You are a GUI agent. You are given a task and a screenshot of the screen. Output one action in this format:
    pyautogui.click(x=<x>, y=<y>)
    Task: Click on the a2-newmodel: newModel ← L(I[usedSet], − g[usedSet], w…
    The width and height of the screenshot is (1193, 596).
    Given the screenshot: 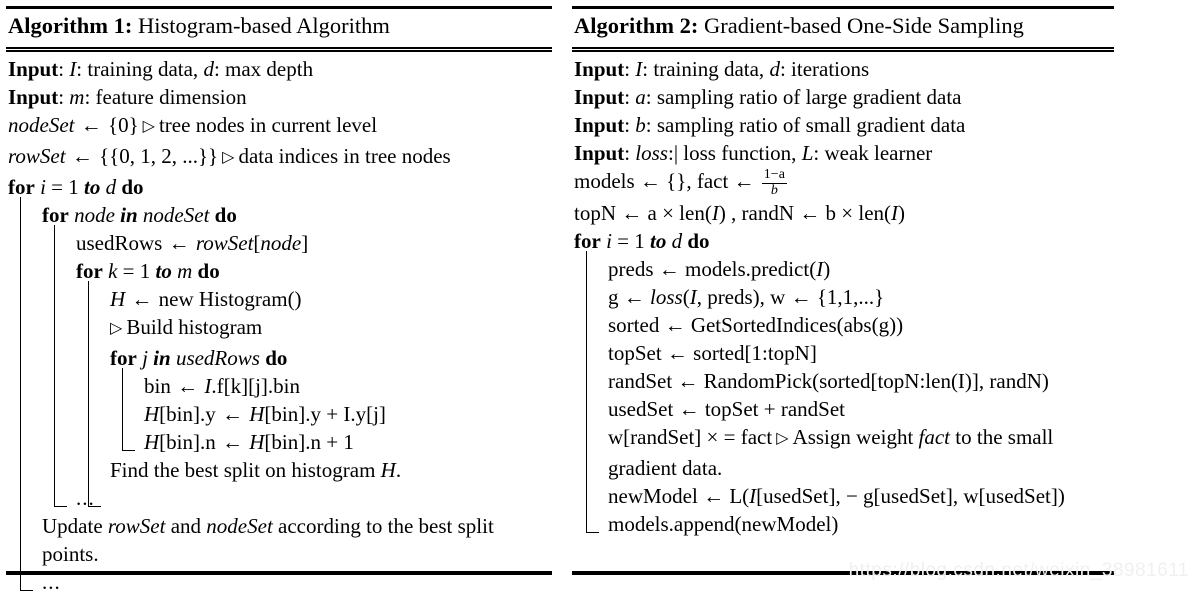 What is the action you would take?
    pyautogui.click(x=836, y=495)
    